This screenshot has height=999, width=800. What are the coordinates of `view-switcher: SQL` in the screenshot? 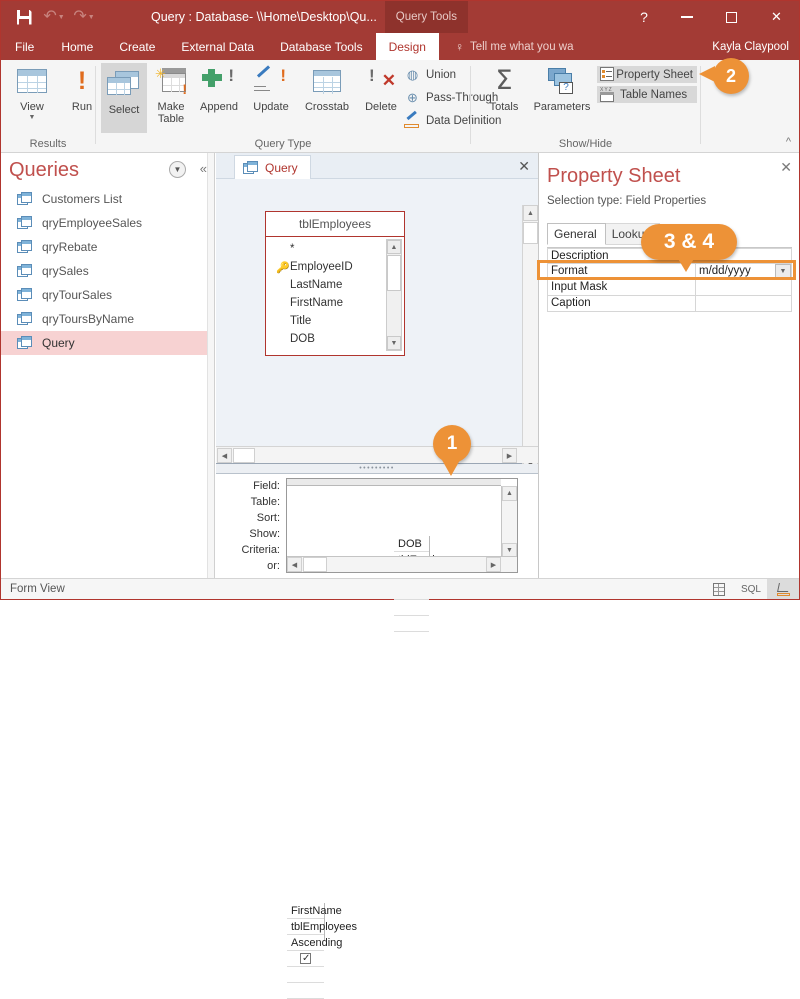 It's located at (751, 589).